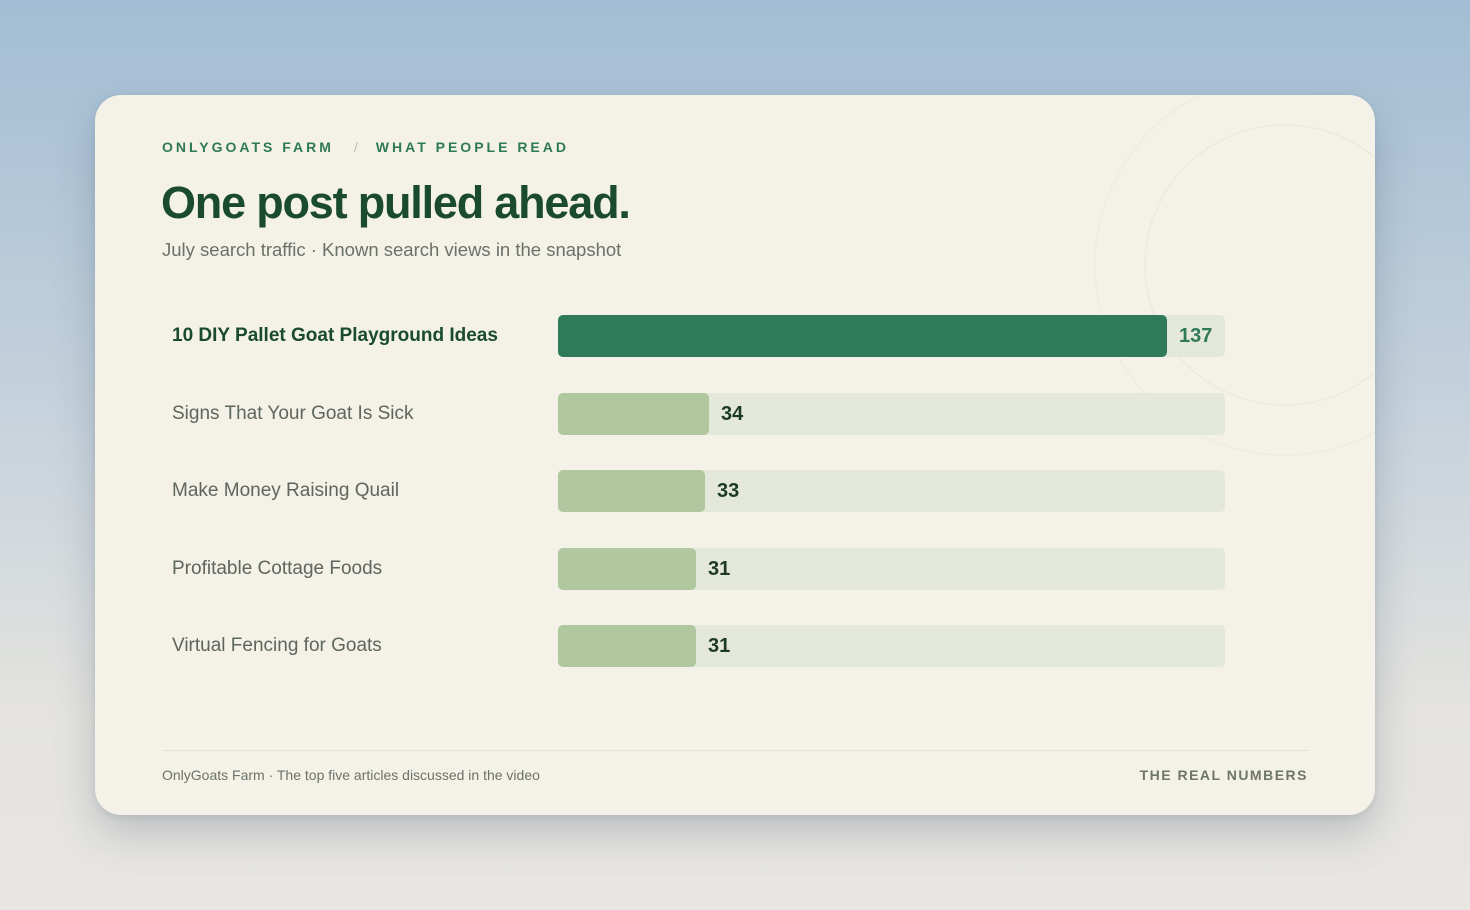 The image size is (1470, 910). What do you see at coordinates (719, 646) in the screenshot?
I see `bar-value-virtual-fencing: 31` at bounding box center [719, 646].